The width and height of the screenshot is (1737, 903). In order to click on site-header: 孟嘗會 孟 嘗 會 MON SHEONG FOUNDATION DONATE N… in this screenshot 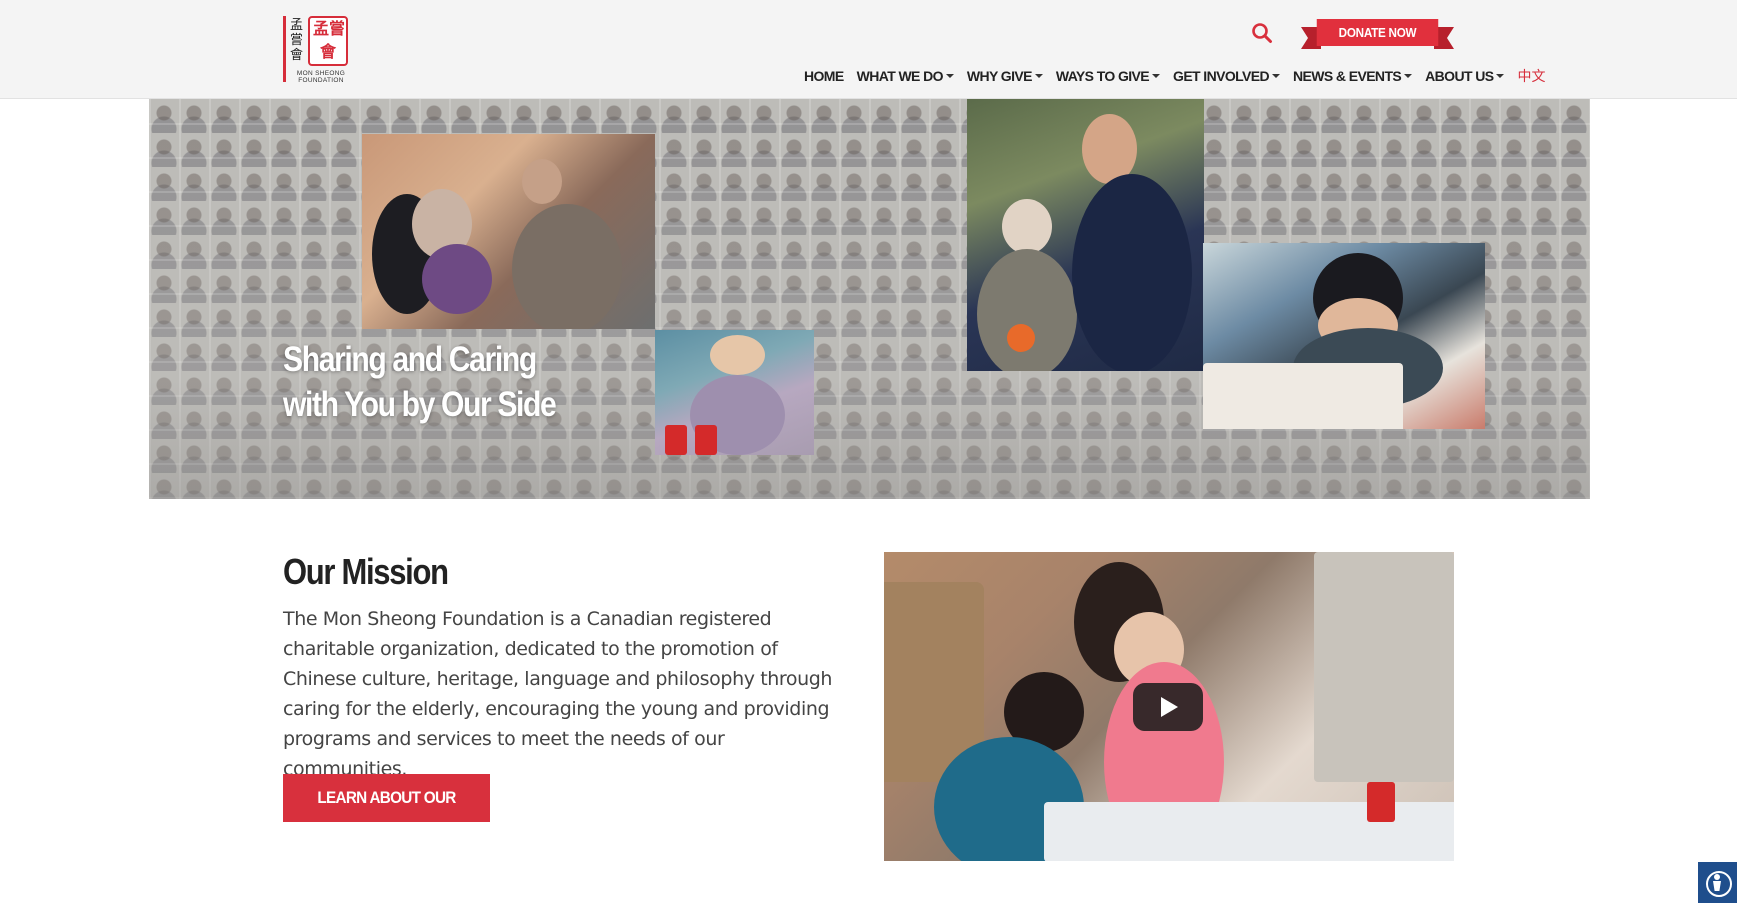, I will do `click(868, 49)`.